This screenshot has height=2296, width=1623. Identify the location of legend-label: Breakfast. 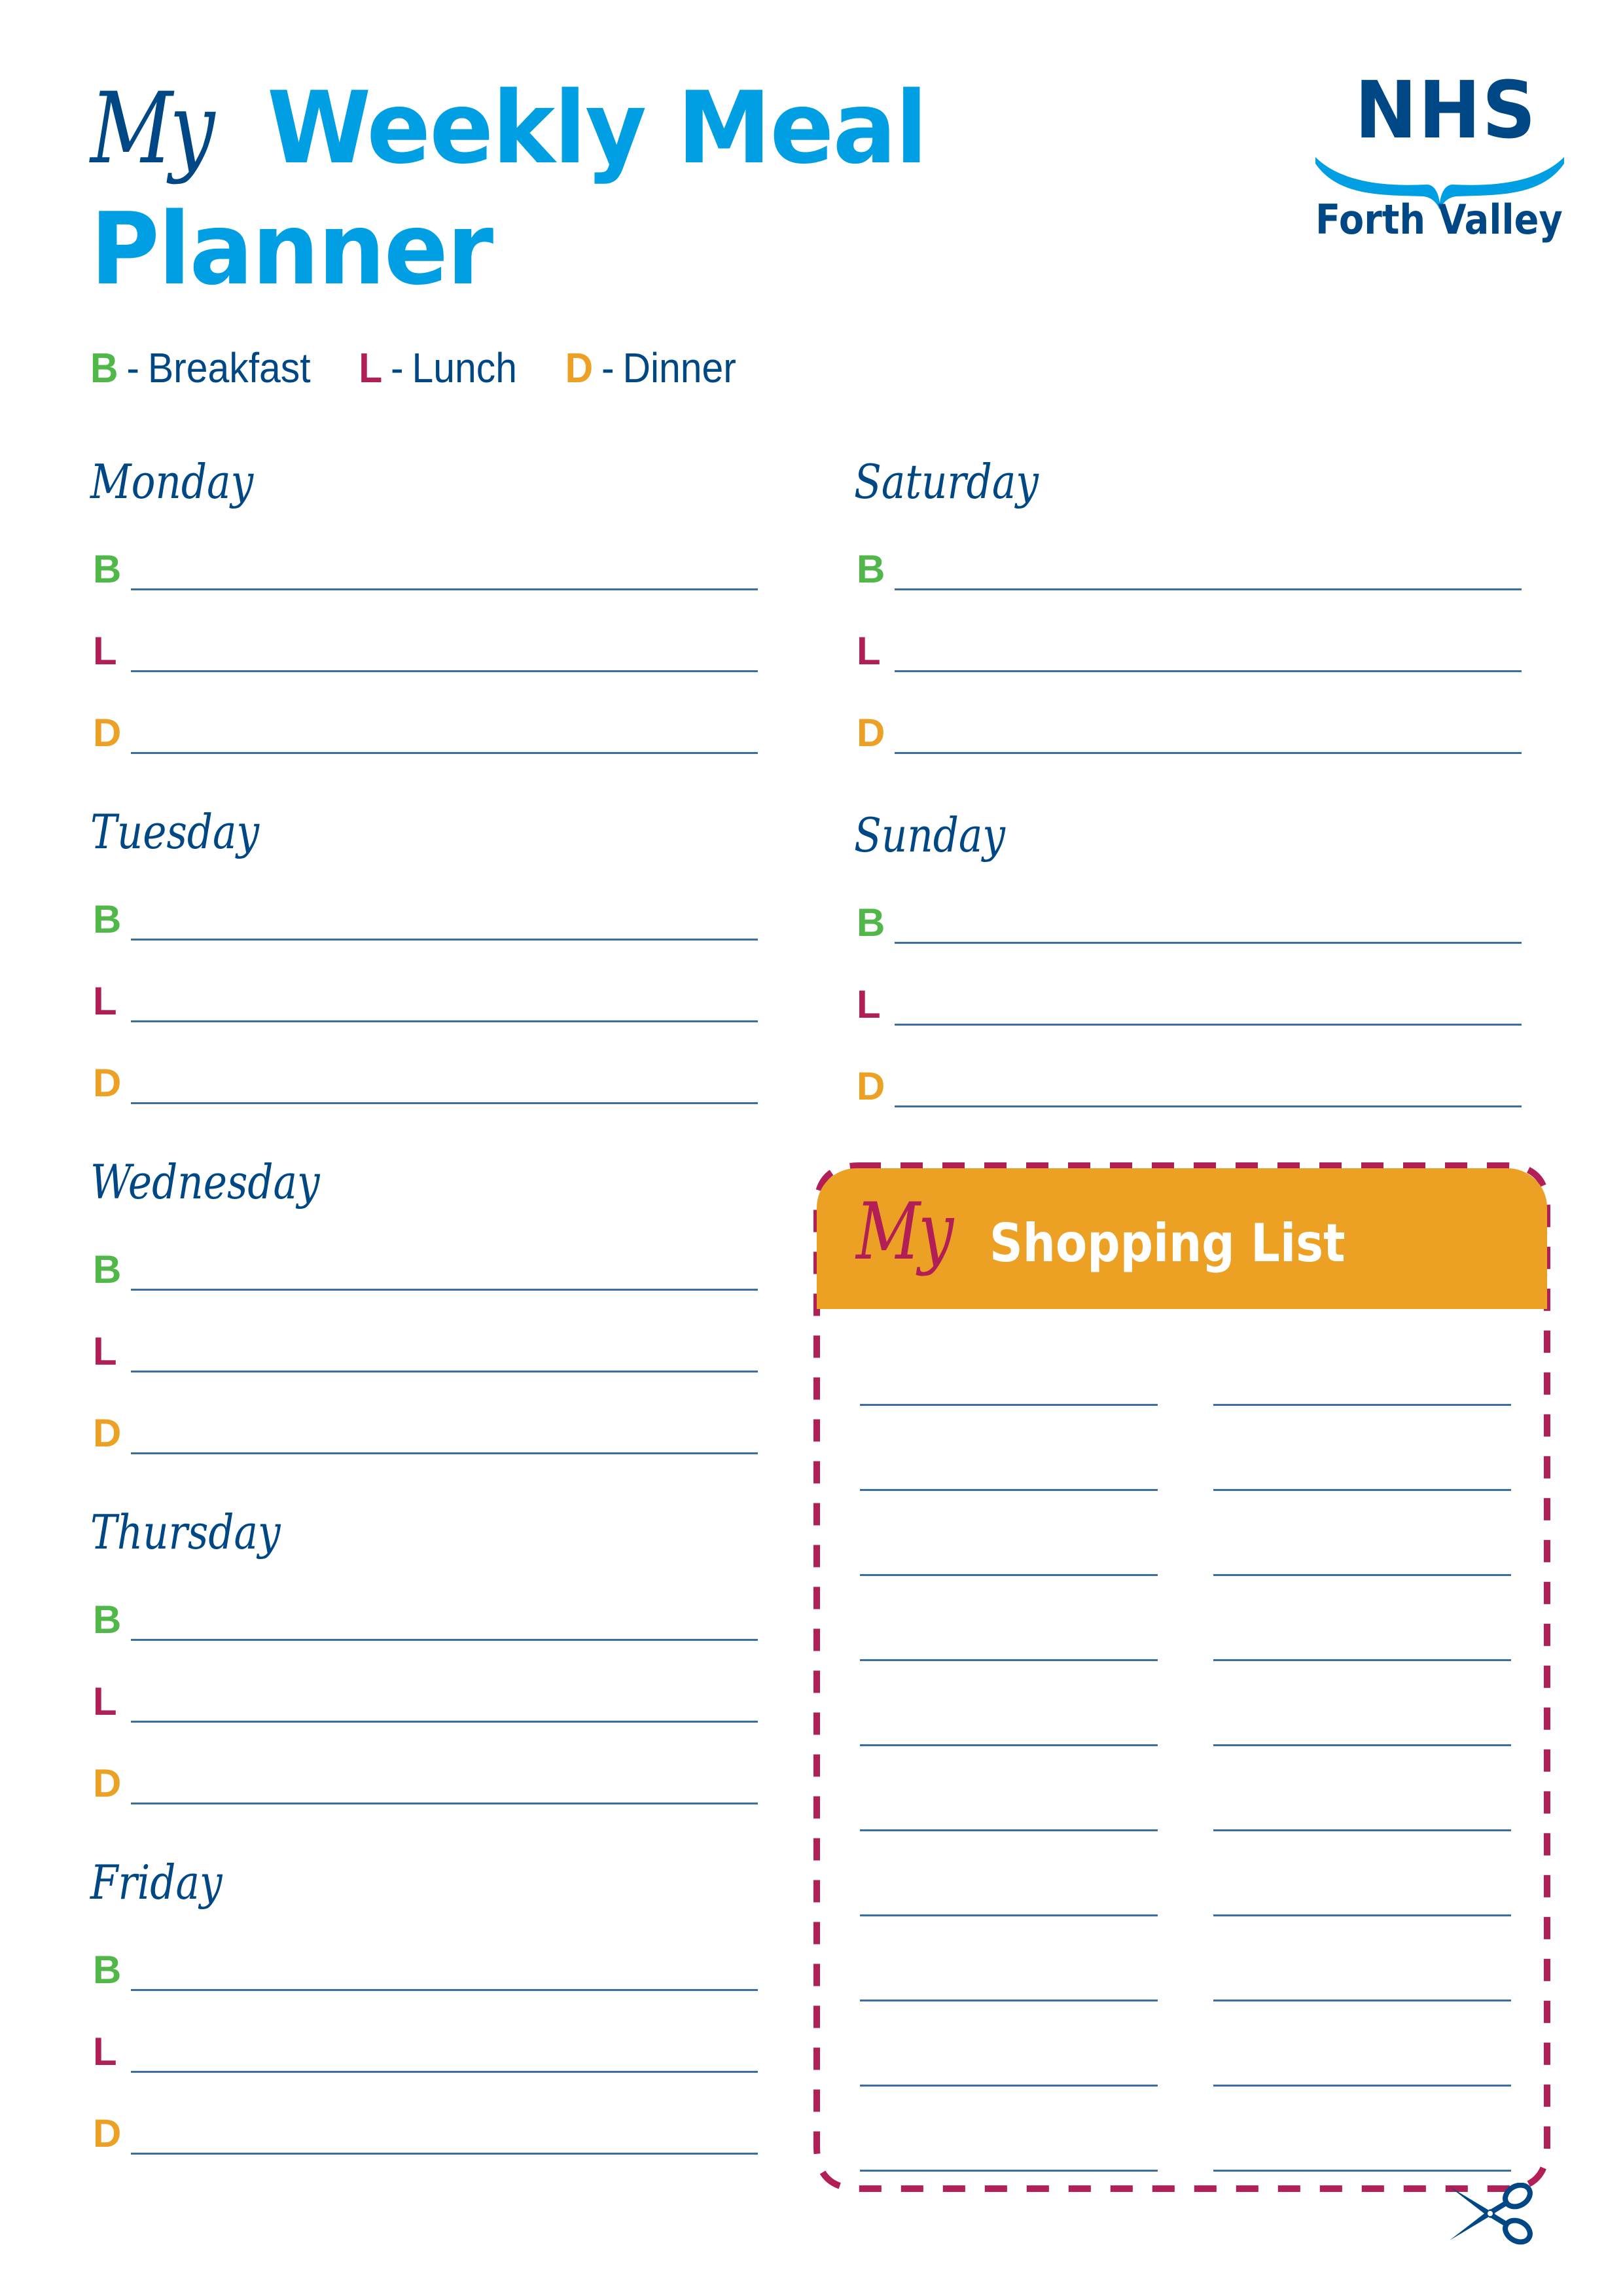
(229, 367).